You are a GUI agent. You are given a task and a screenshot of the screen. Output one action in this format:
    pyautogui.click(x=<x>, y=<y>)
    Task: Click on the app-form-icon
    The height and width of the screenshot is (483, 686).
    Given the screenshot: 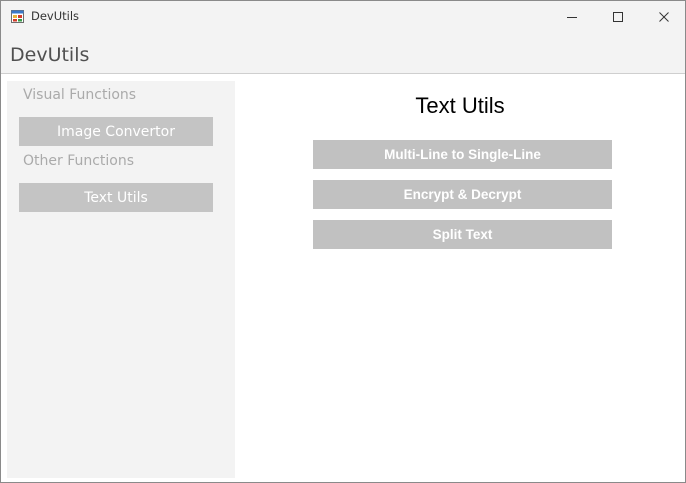 What is the action you would take?
    pyautogui.click(x=17, y=16)
    